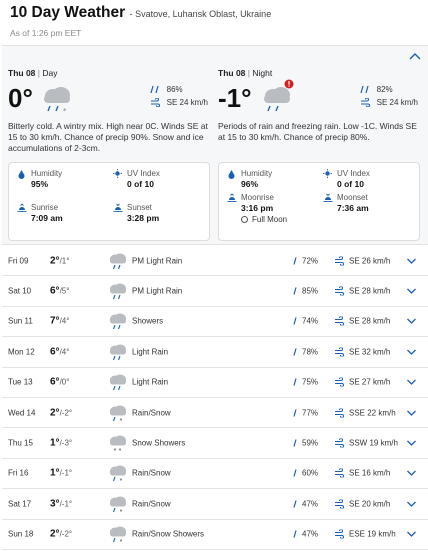  What do you see at coordinates (60, 382) in the screenshot?
I see `forecast-temp: 6°/0°` at bounding box center [60, 382].